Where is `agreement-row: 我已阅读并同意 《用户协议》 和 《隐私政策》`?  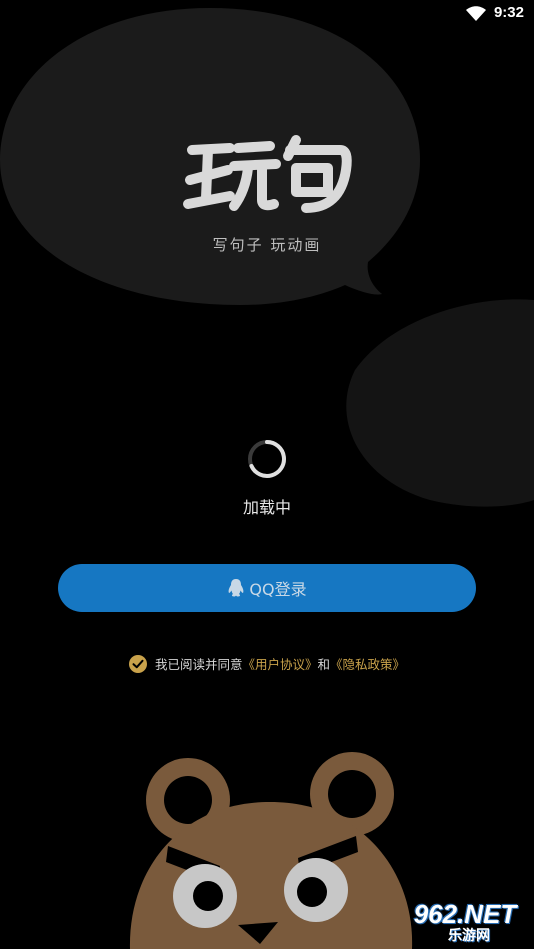 agreement-row: 我已阅读并同意 《用户协议》 和 《隐私政策》 is located at coordinates (267, 663).